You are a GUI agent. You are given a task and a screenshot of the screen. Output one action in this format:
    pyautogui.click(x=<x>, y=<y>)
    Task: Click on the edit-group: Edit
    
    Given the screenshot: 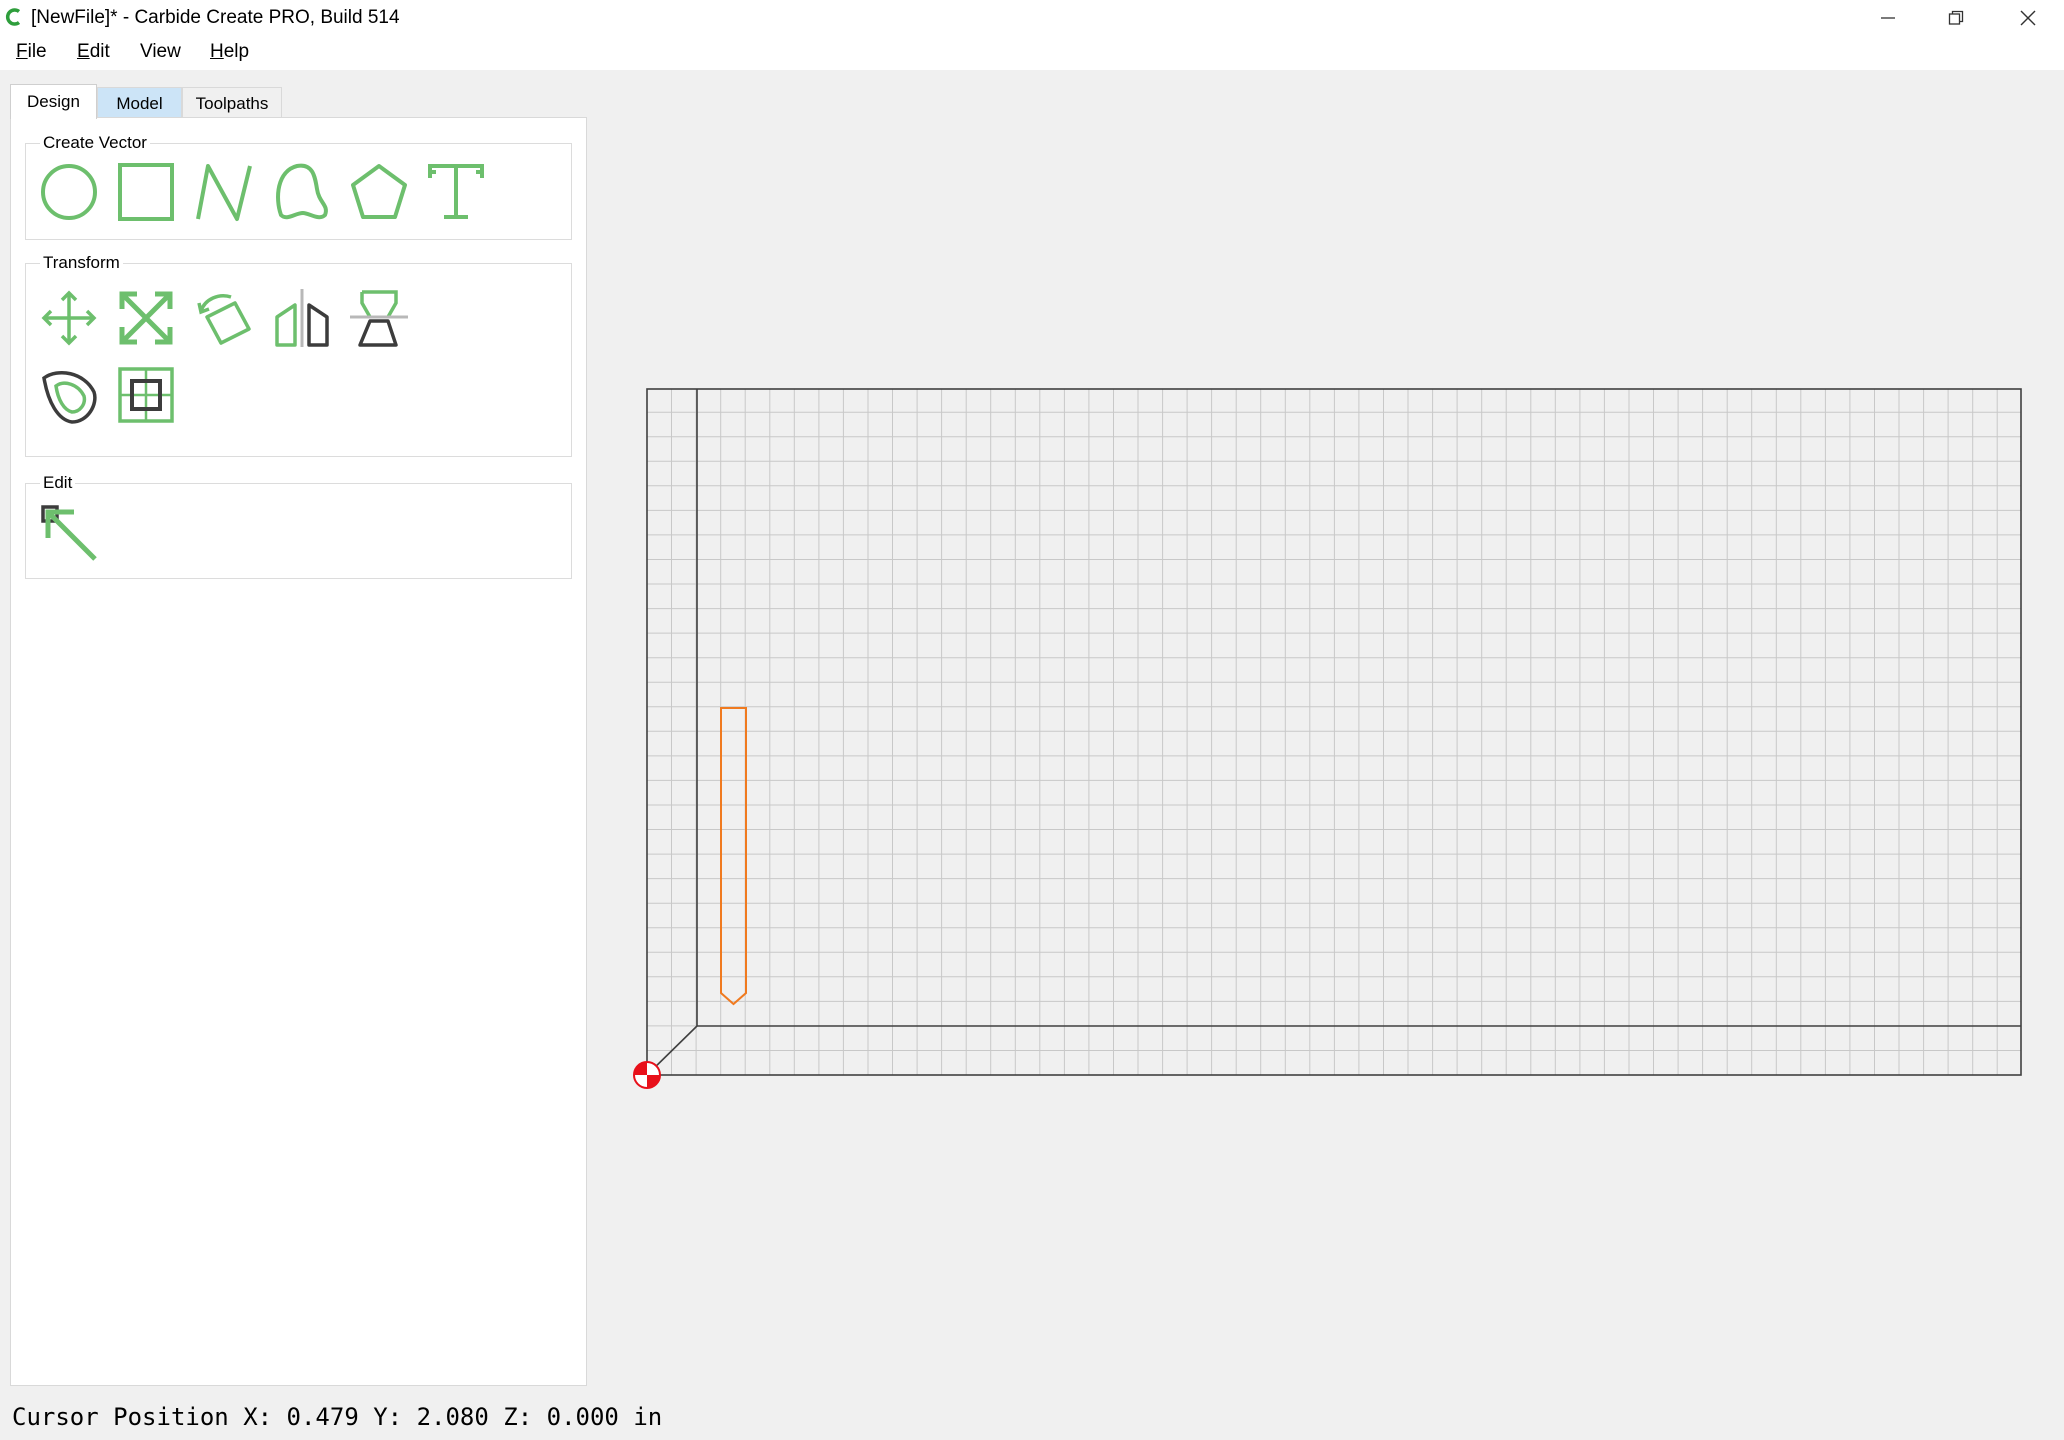 What is the action you would take?
    pyautogui.click(x=298, y=525)
    